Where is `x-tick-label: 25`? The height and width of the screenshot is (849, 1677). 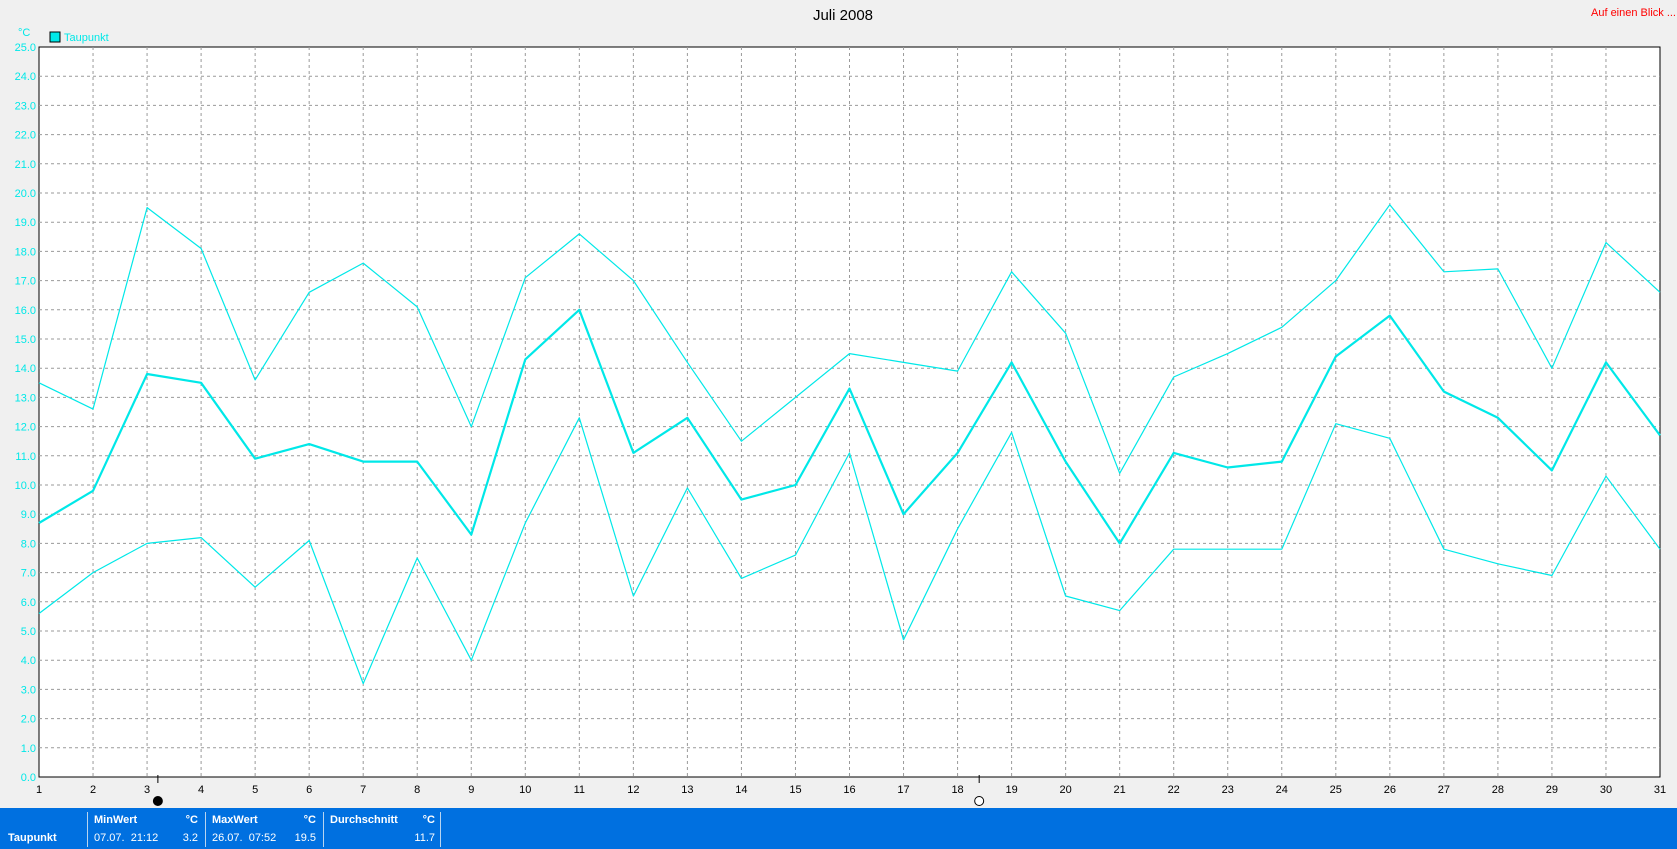
x-tick-label: 25 is located at coordinates (1336, 790).